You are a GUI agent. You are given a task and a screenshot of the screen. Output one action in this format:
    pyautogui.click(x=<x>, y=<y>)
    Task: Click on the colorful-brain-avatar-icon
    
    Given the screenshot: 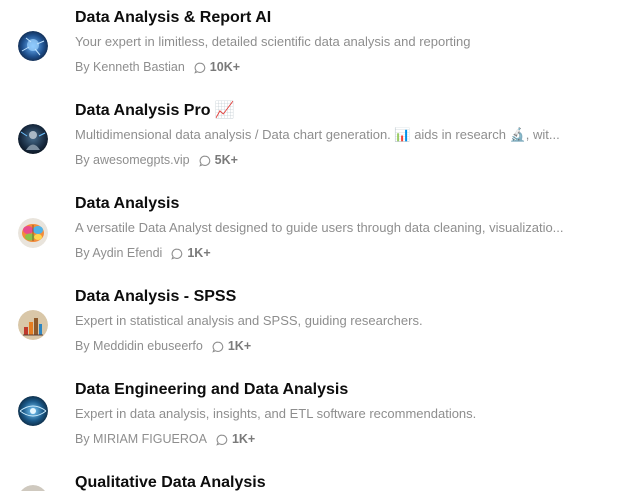 What is the action you would take?
    pyautogui.click(x=33, y=233)
    